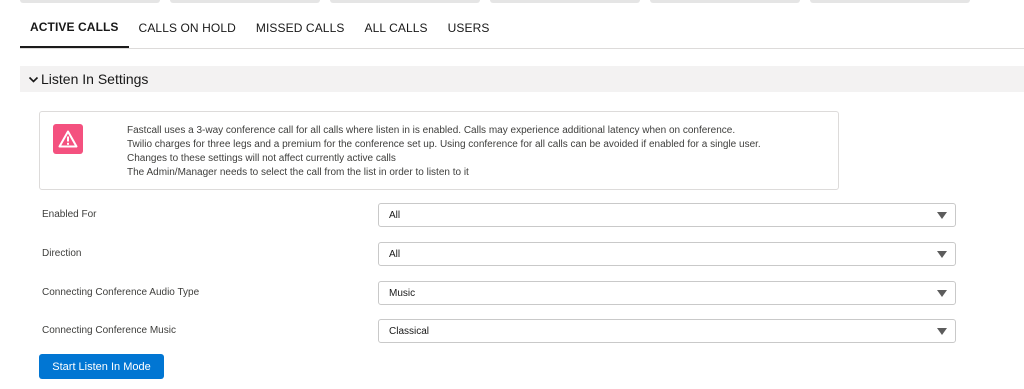  Describe the element at coordinates (409, 331) in the screenshot. I see `conference-music-value: Classical` at that location.